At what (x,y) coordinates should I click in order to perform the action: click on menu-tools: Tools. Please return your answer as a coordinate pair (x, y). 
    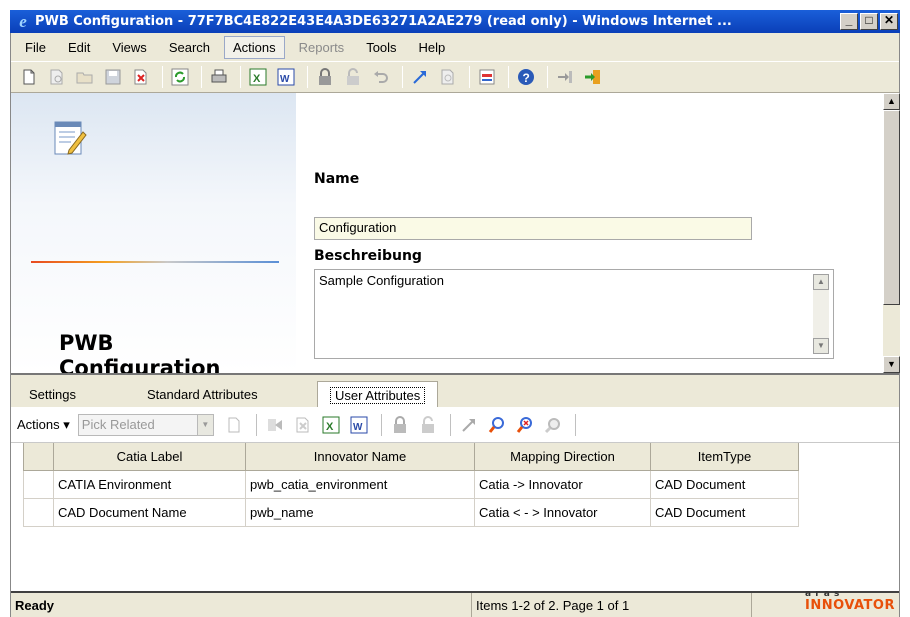
    Looking at the image, I should click on (381, 47).